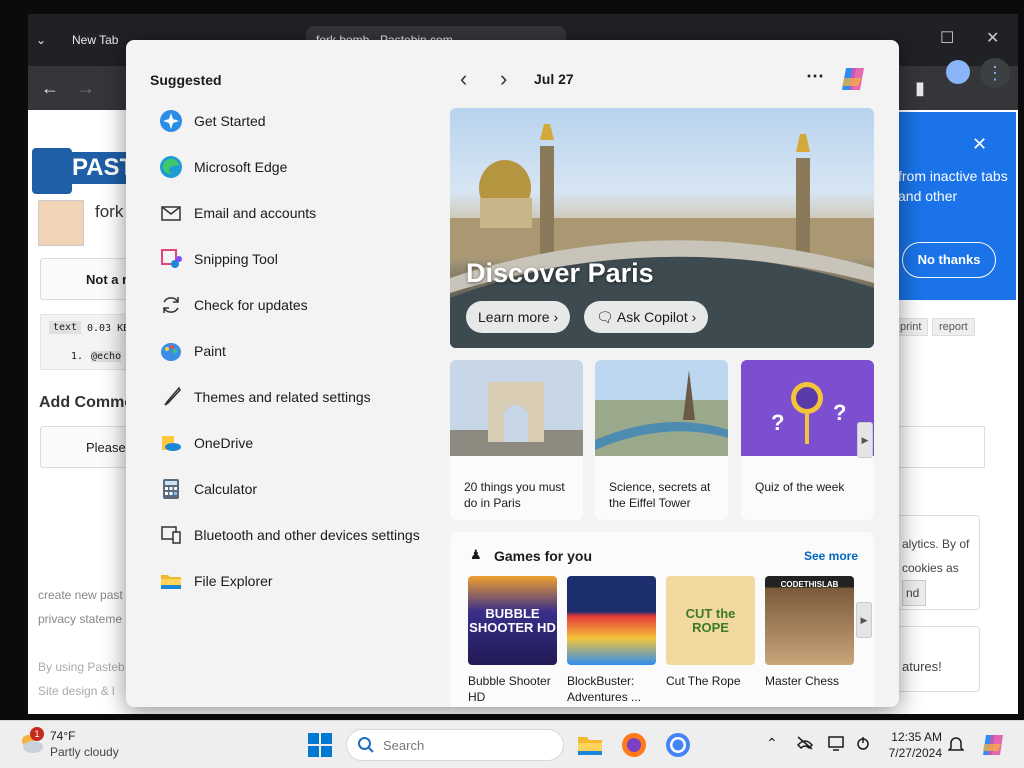 Image resolution: width=1024 pixels, height=768 pixels. Describe the element at coordinates (802, 681) in the screenshot. I see `game-name: Master Chess` at that location.